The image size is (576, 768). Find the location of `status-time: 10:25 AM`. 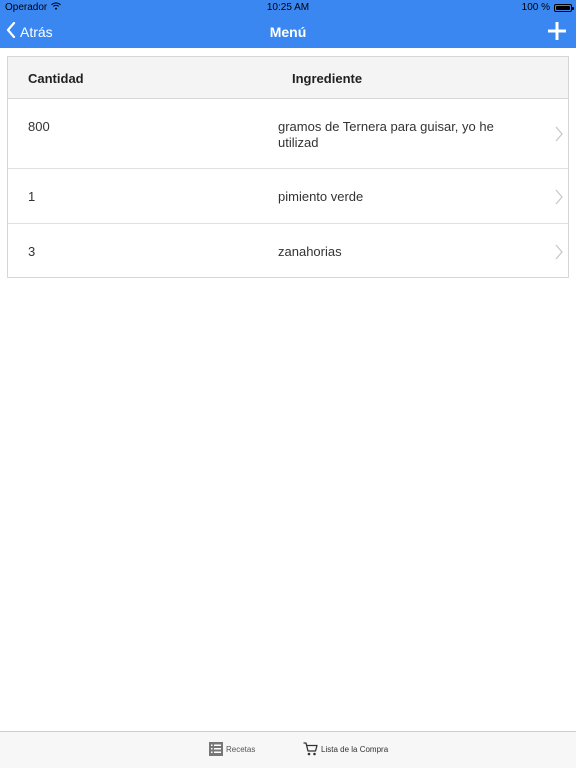

status-time: 10:25 AM is located at coordinates (288, 7).